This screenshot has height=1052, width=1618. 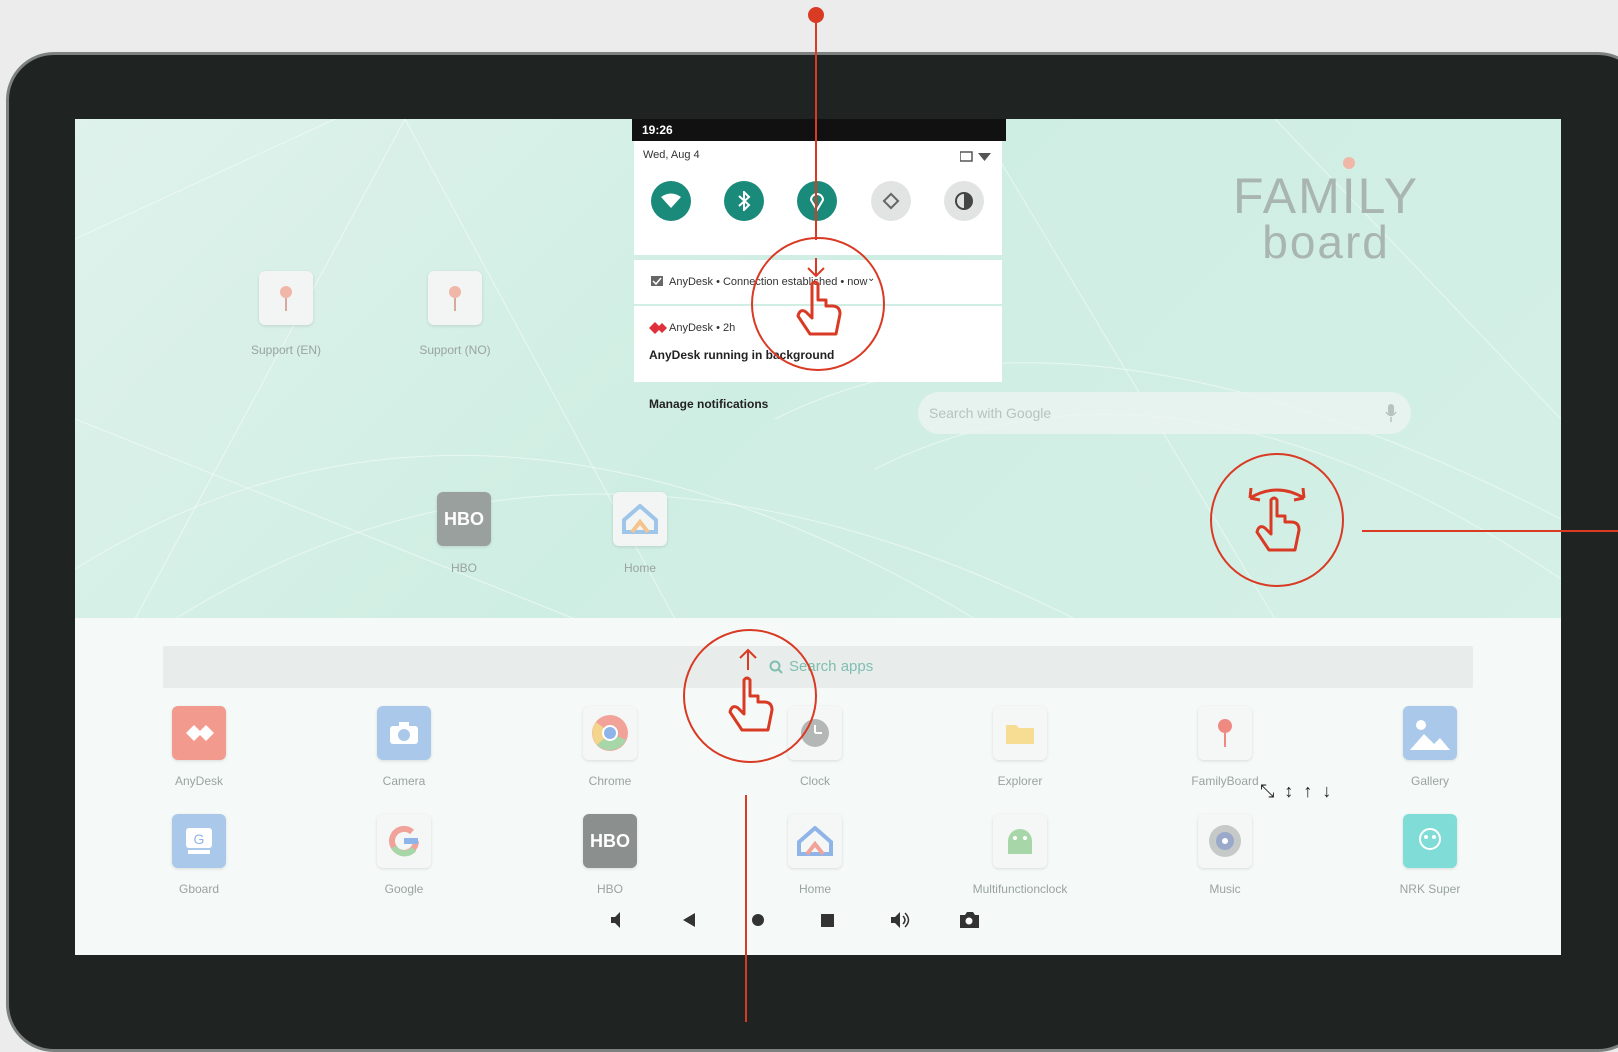 I want to click on app-label: NRK Super, so click(x=1430, y=889).